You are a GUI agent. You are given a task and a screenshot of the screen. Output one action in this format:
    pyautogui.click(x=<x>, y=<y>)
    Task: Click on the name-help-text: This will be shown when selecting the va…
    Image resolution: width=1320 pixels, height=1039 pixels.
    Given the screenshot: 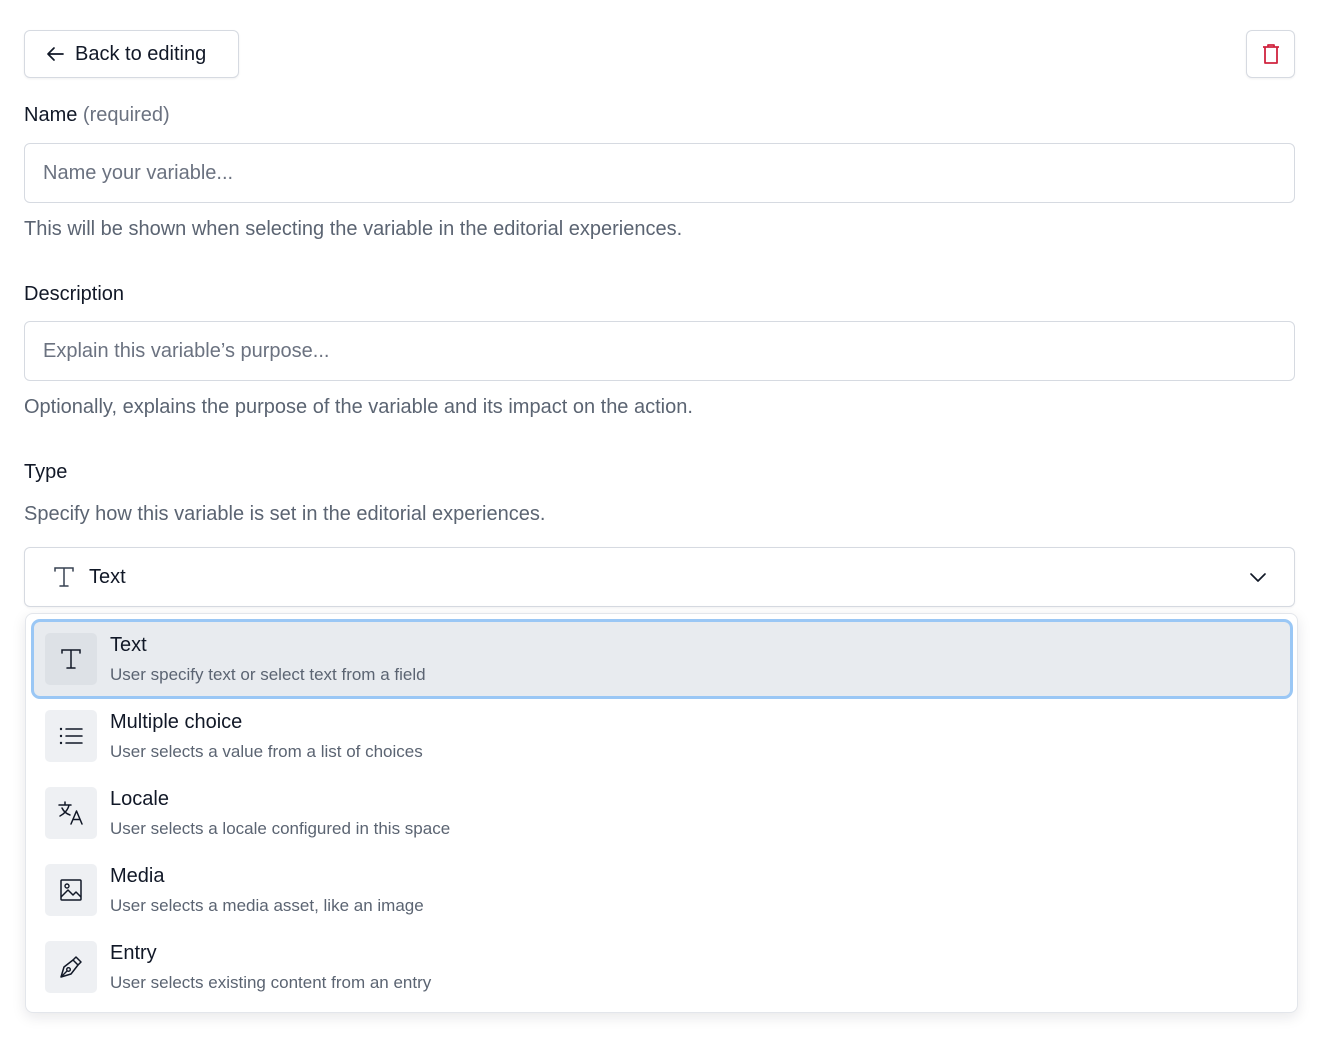 What is the action you would take?
    pyautogui.click(x=353, y=229)
    